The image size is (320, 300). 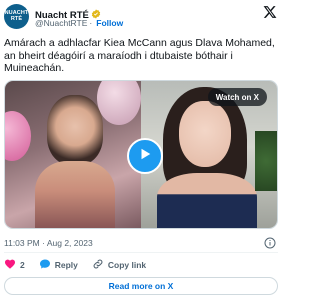 I want to click on handle: @NuachtRTE, so click(x=61, y=23).